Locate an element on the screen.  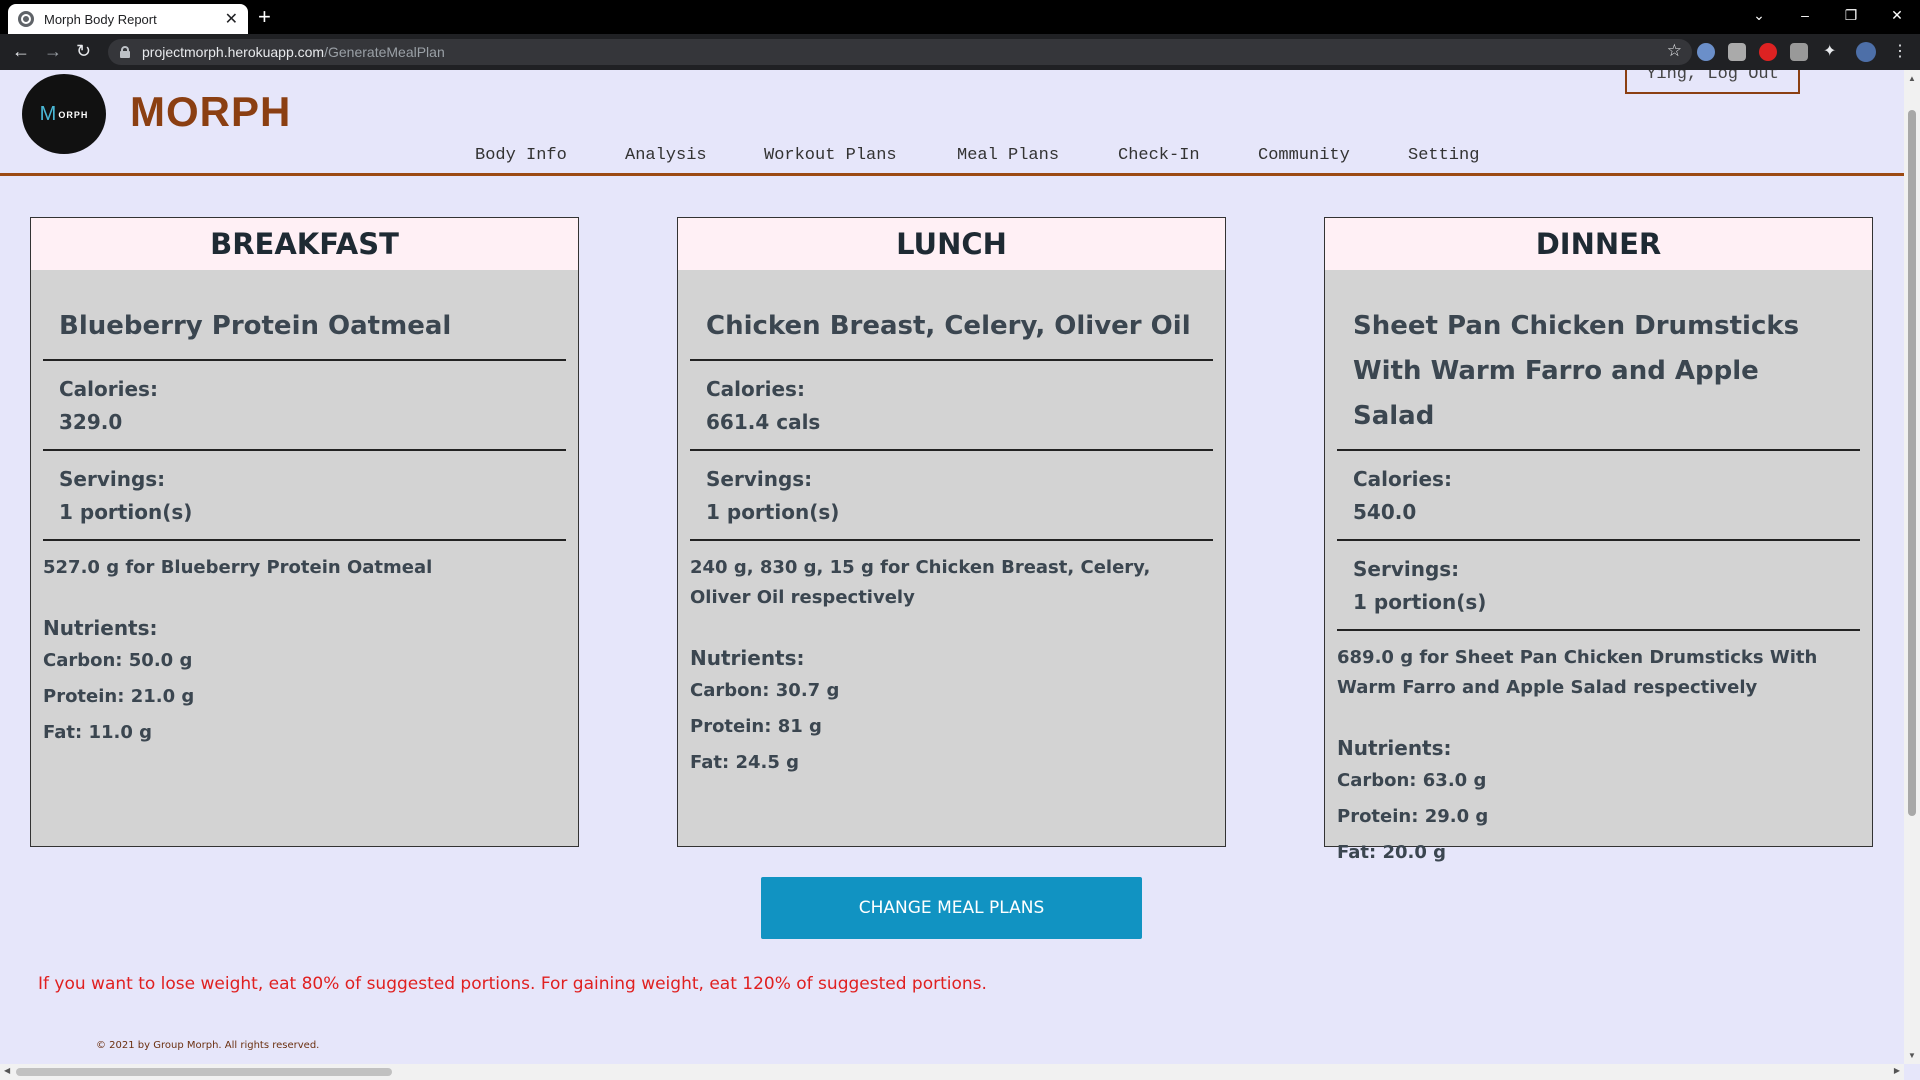
calories-section: Calories: 661.4 cals is located at coordinates (951, 406).